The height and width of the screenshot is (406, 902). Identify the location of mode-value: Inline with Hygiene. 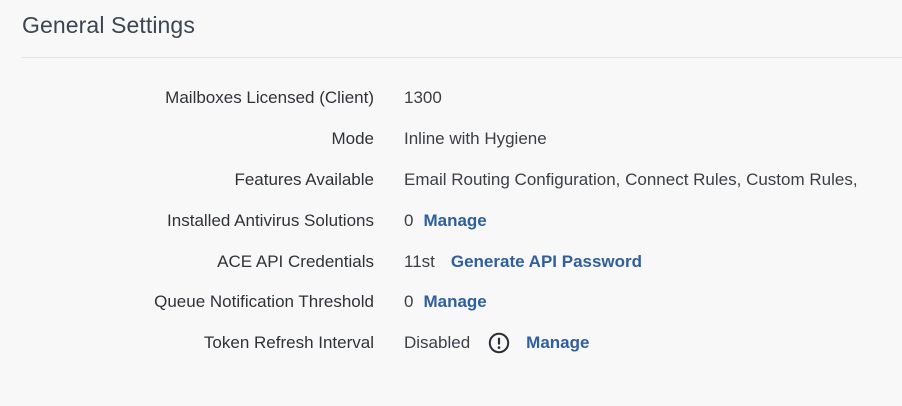
(475, 139).